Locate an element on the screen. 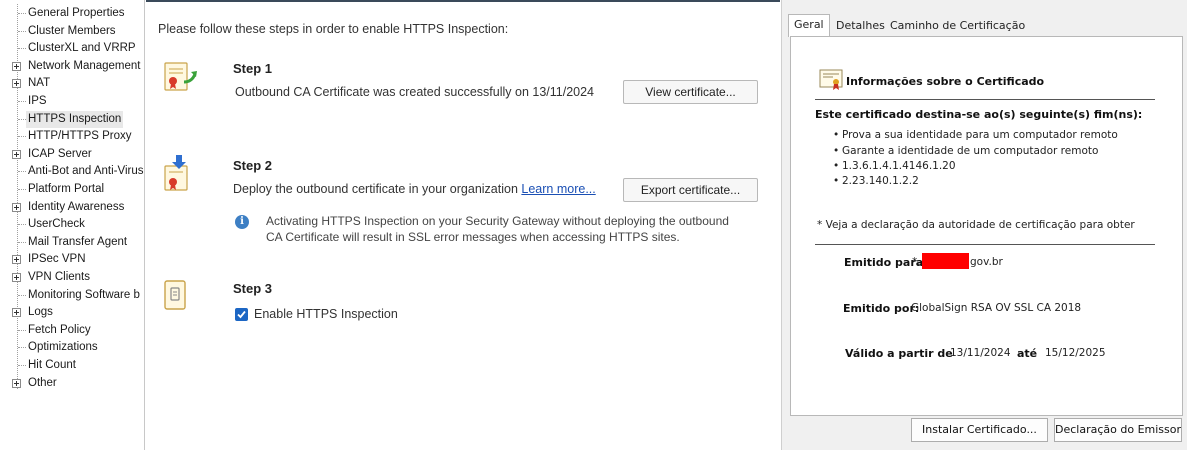  tree-item-label: Optimizations is located at coordinates (63, 347).